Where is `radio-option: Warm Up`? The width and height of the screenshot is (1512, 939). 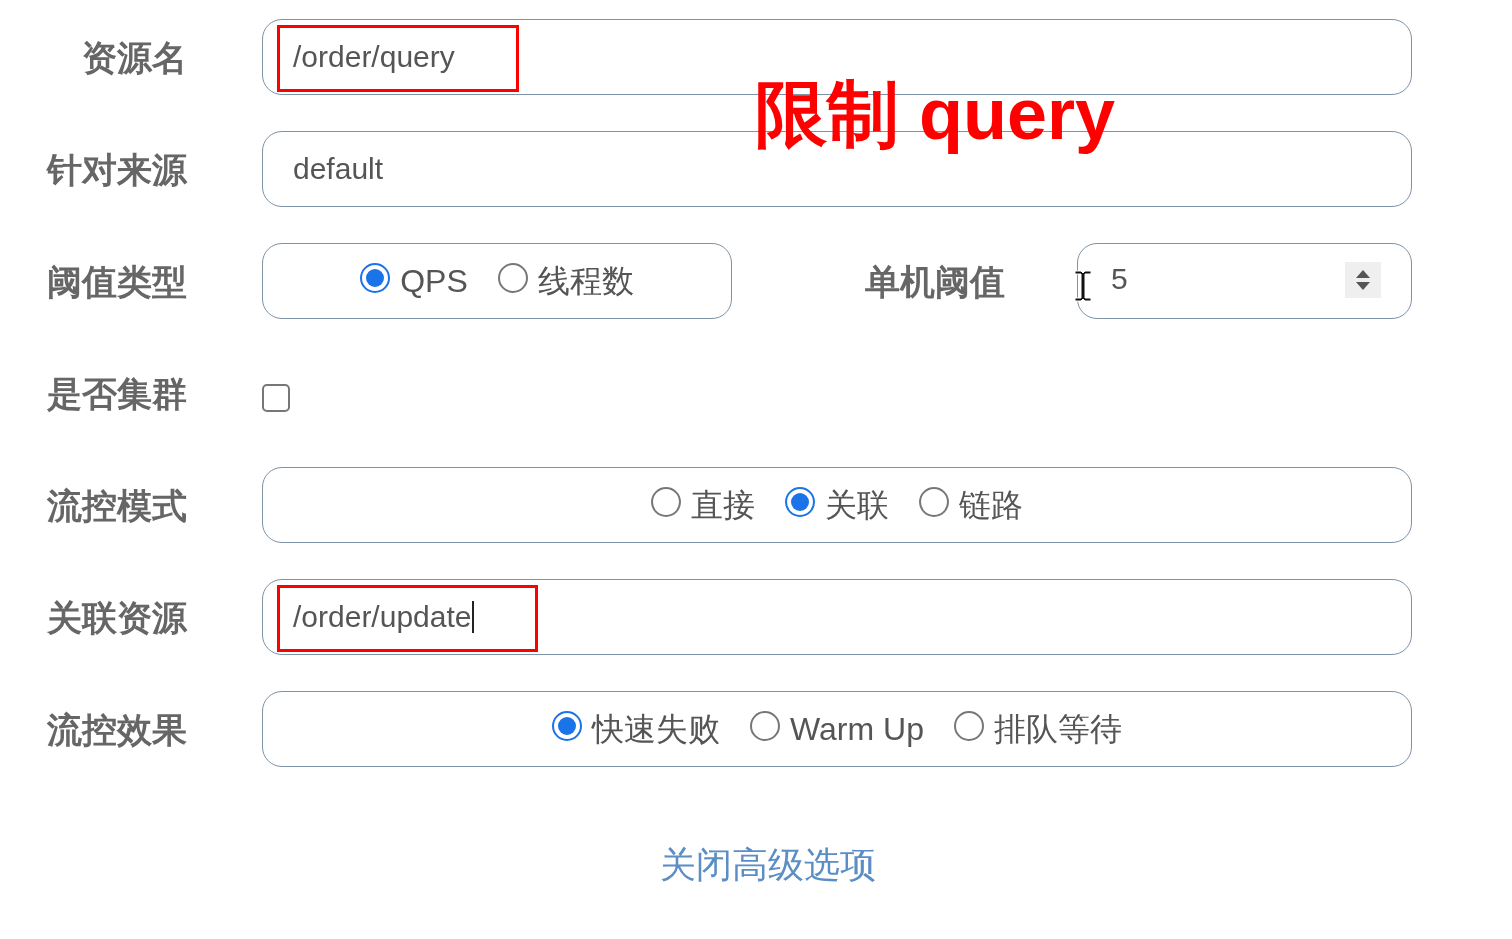 radio-option: Warm Up is located at coordinates (837, 729).